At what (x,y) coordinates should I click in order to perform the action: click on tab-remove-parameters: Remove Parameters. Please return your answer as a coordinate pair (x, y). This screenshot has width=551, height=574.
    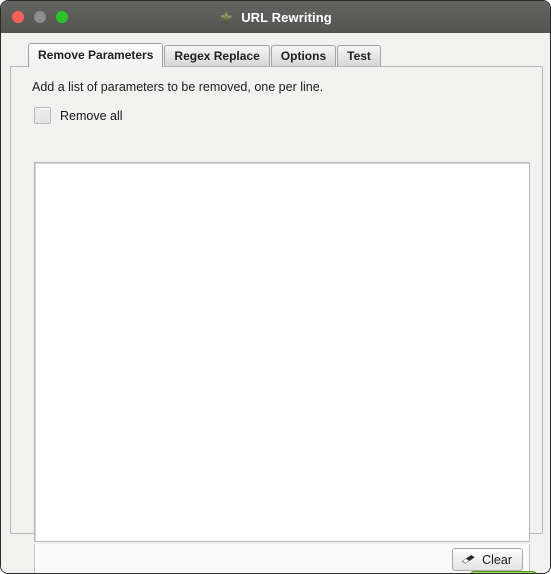
    Looking at the image, I should click on (96, 55).